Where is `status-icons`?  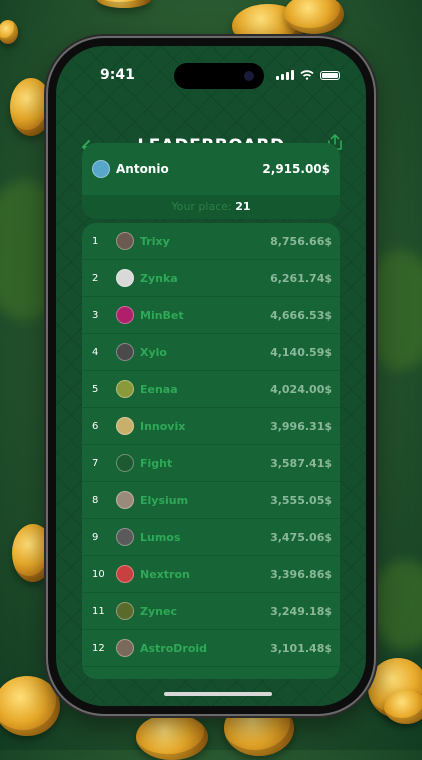
status-icons is located at coordinates (308, 75).